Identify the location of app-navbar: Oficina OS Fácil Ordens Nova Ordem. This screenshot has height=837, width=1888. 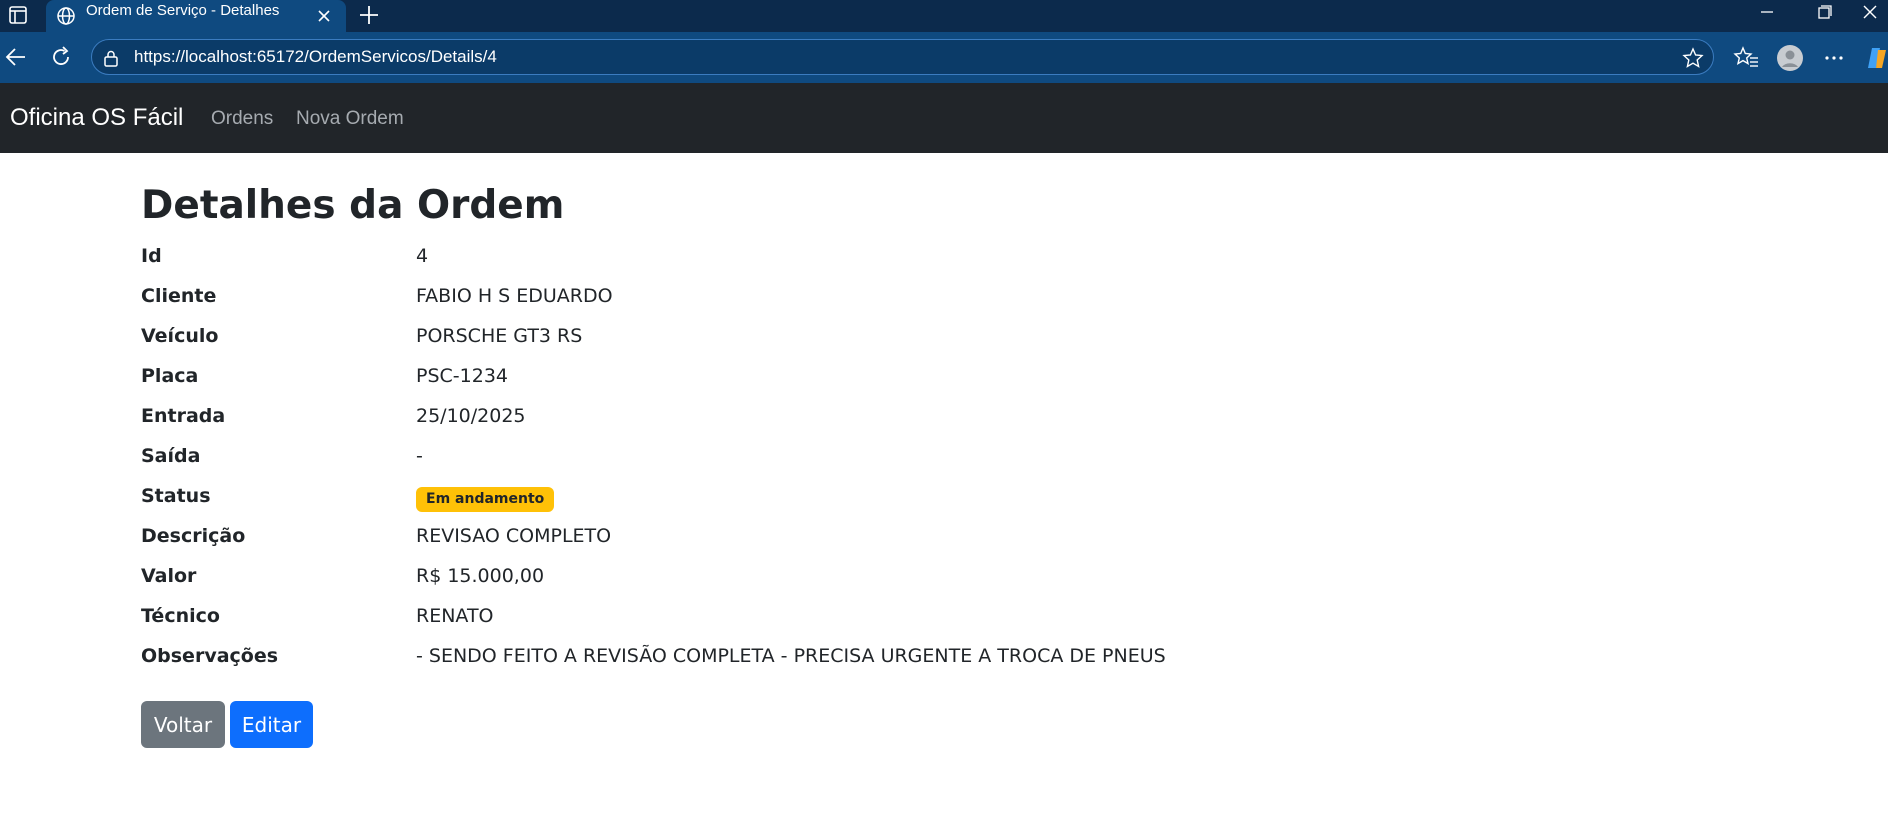
(944, 118).